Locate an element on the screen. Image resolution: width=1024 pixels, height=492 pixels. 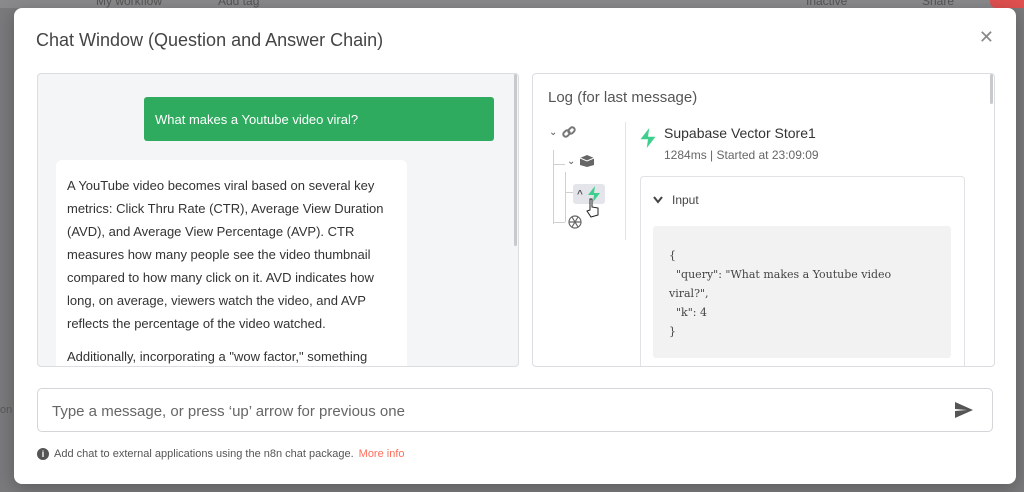
tree-divider is located at coordinates (625, 181).